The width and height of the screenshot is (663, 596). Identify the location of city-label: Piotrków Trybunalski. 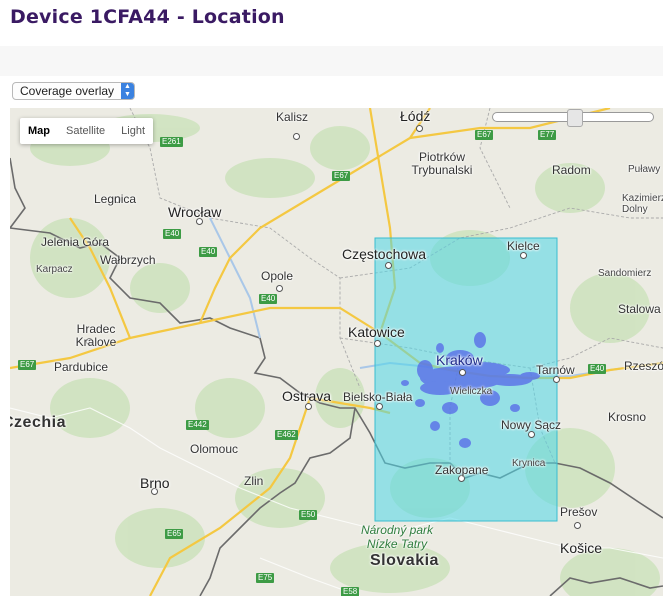
(442, 163).